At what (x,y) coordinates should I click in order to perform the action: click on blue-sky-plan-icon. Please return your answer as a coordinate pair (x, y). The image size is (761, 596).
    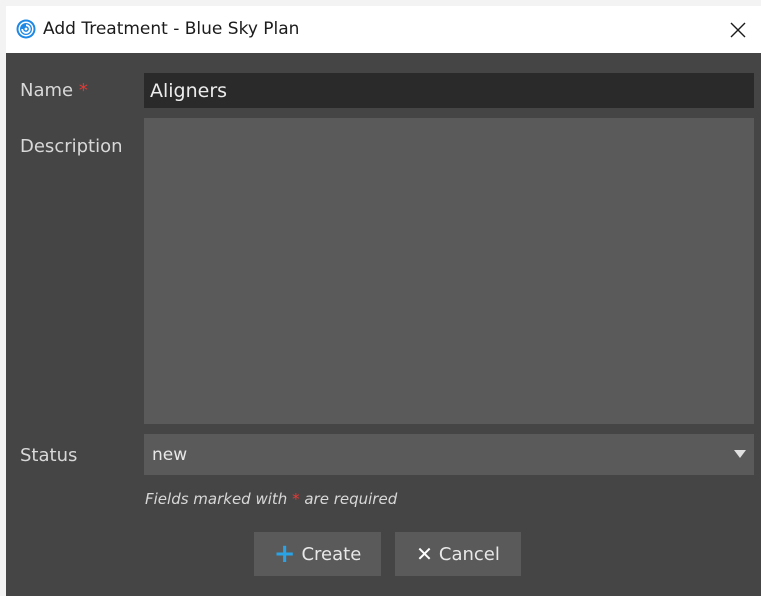
    Looking at the image, I should click on (26, 29).